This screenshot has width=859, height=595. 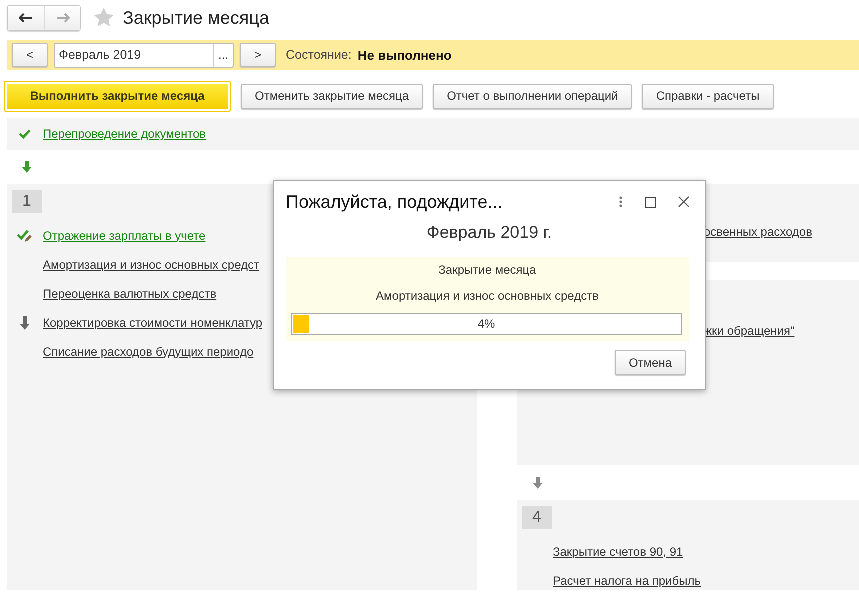 I want to click on section-number: 1, so click(x=27, y=201).